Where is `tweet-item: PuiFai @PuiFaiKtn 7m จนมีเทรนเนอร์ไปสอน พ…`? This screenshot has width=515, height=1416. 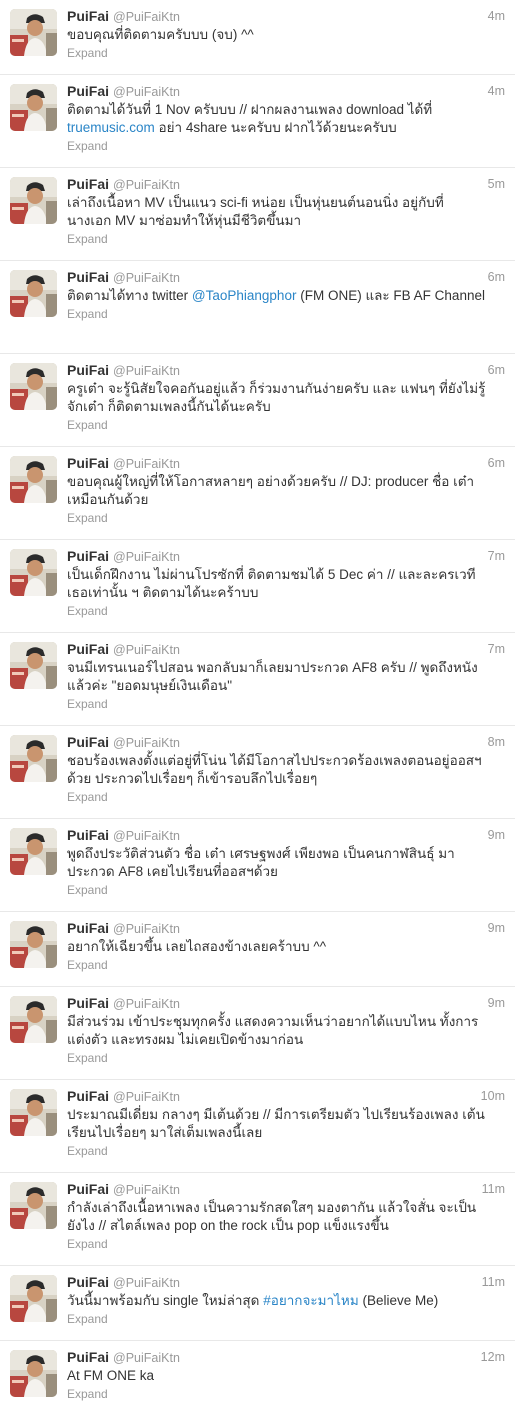
tweet-item: PuiFai @PuiFaiKtn 7m จนมีเทรนเนอร์ไปสอน พ… is located at coordinates (257, 679).